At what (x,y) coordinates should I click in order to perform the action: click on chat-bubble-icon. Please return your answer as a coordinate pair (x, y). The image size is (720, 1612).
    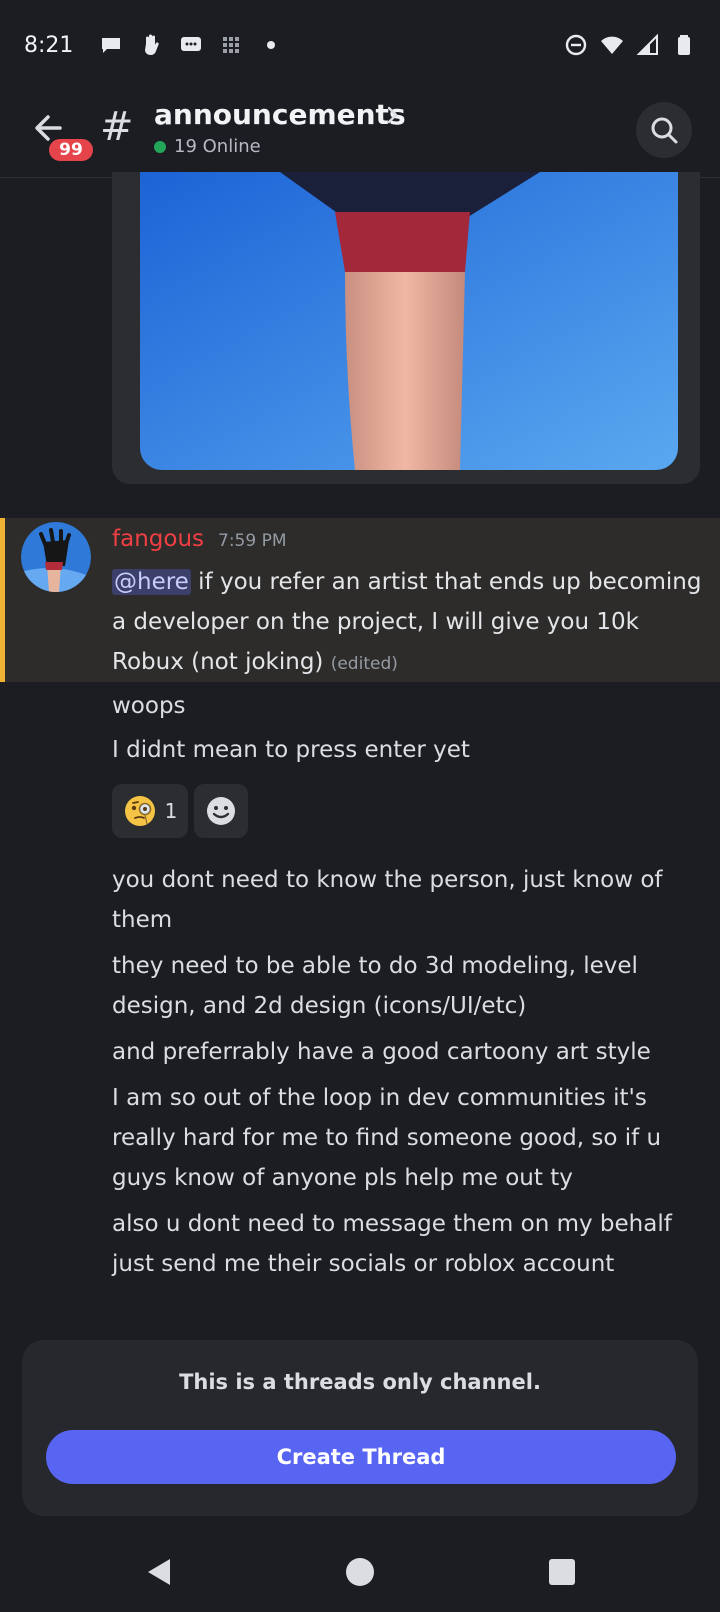
    Looking at the image, I should click on (111, 45).